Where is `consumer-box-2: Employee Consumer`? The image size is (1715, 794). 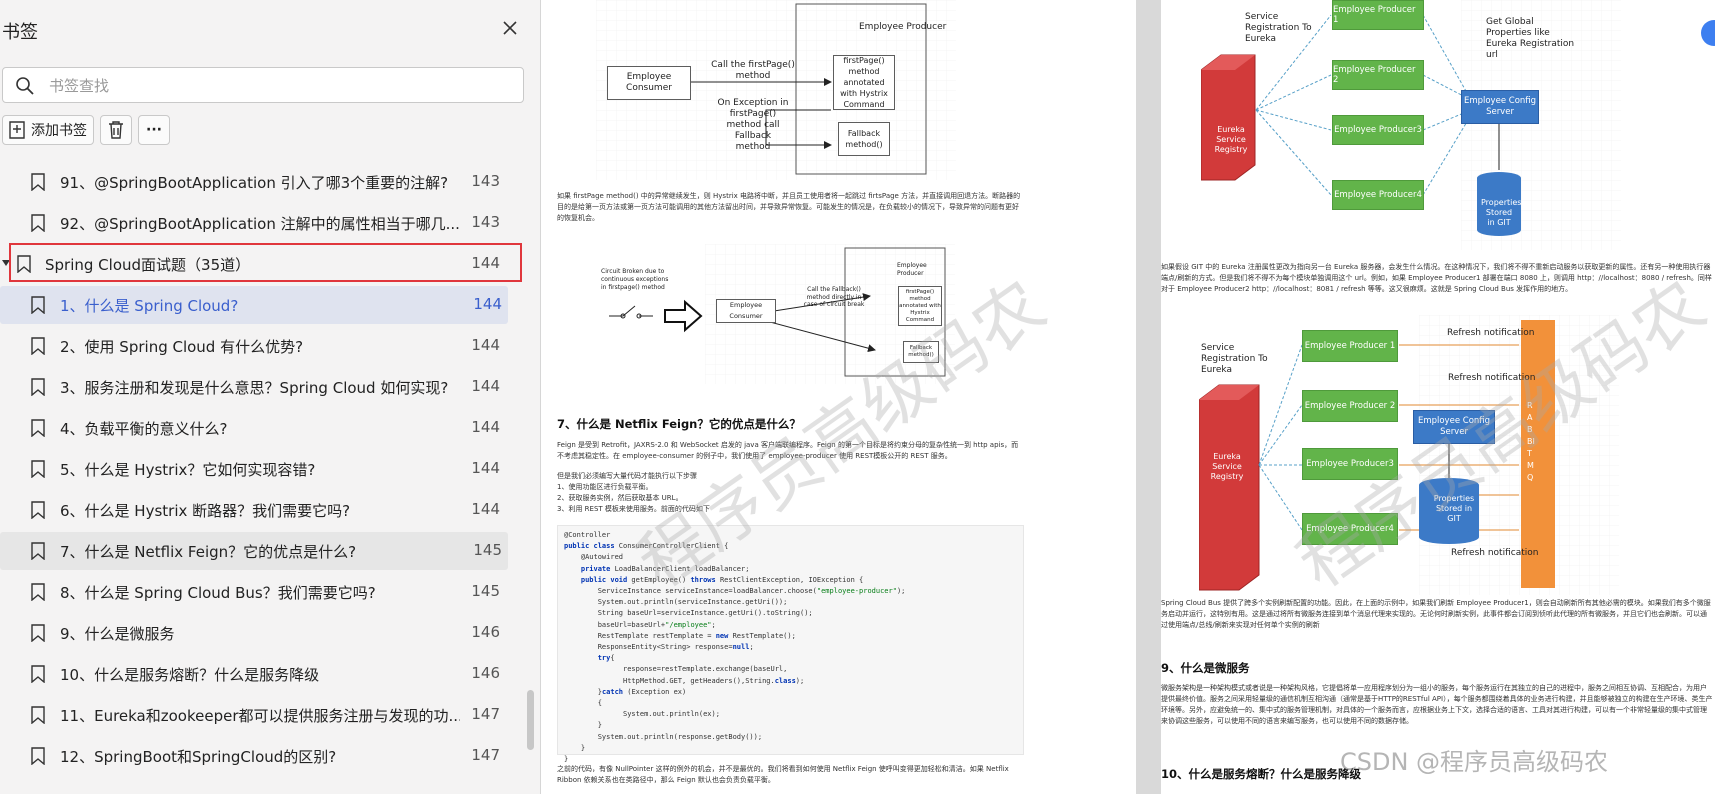
consumer-box-2: Employee Consumer is located at coordinates (746, 311).